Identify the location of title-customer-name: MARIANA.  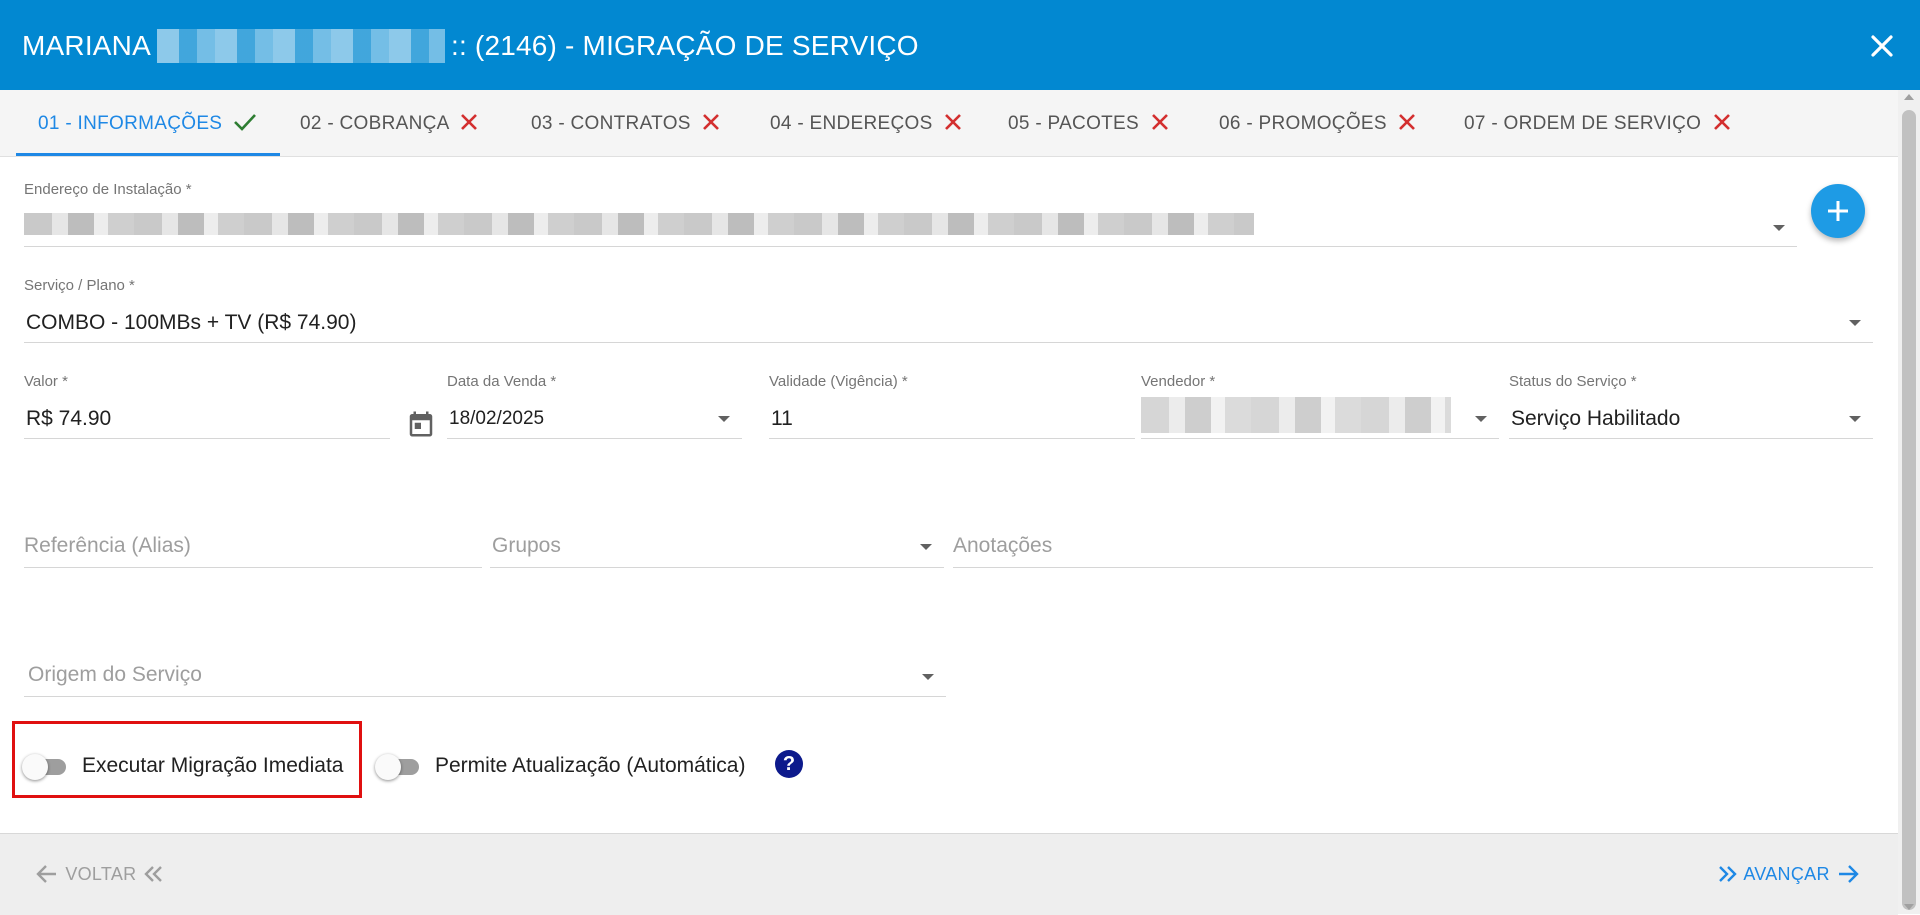
(86, 45).